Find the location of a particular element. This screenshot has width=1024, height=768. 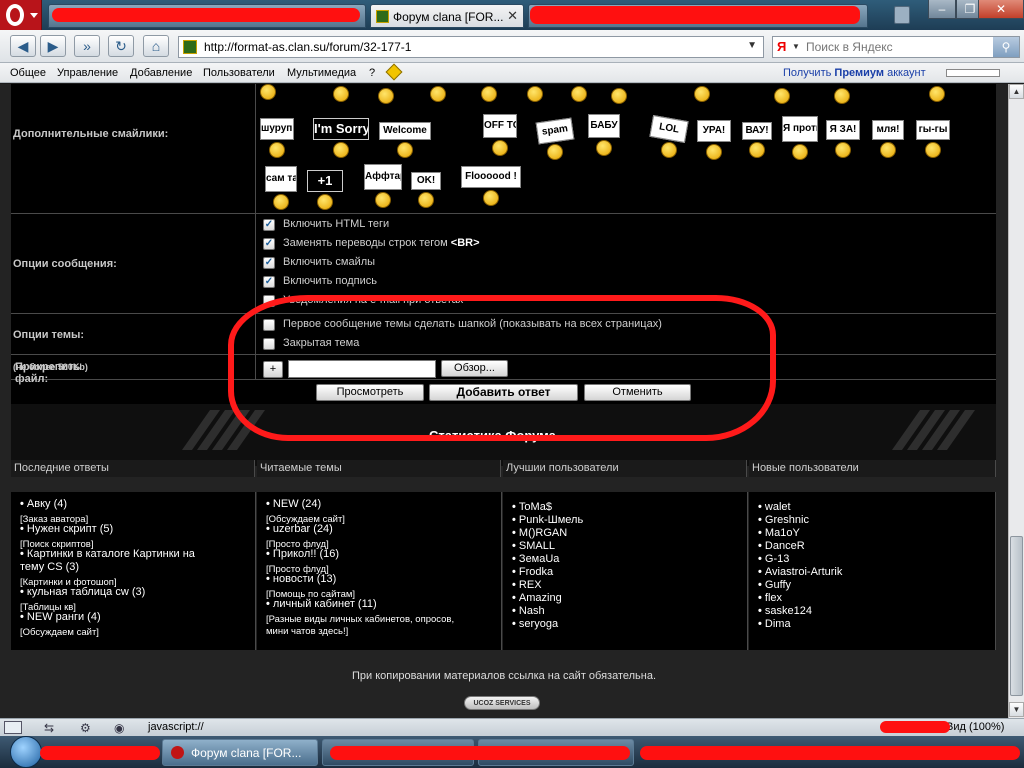

menu-item-multimedia: Мультимедиа is located at coordinates (321, 73).